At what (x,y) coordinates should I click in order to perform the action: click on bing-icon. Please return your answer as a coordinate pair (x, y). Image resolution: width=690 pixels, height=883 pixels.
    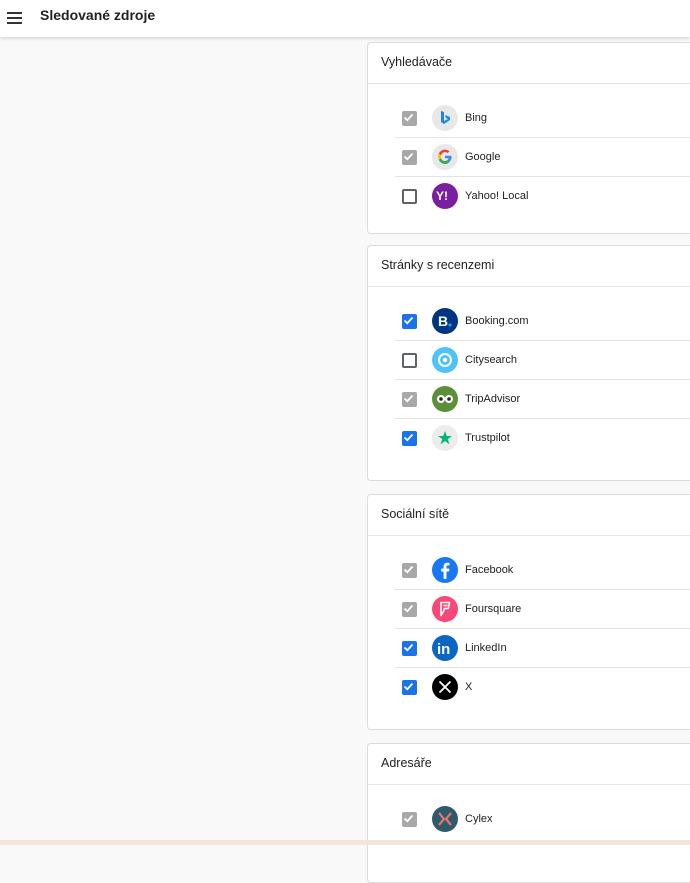
    Looking at the image, I should click on (445, 118).